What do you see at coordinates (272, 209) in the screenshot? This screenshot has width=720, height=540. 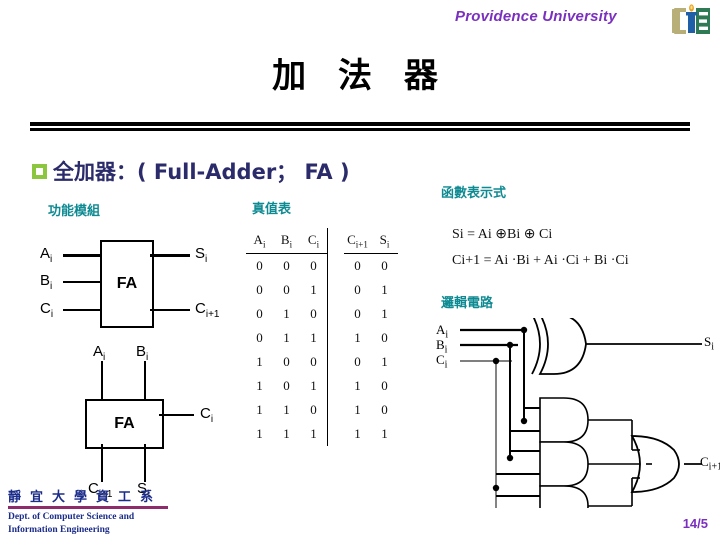 I see `section-label-truth-table: 真值表` at bounding box center [272, 209].